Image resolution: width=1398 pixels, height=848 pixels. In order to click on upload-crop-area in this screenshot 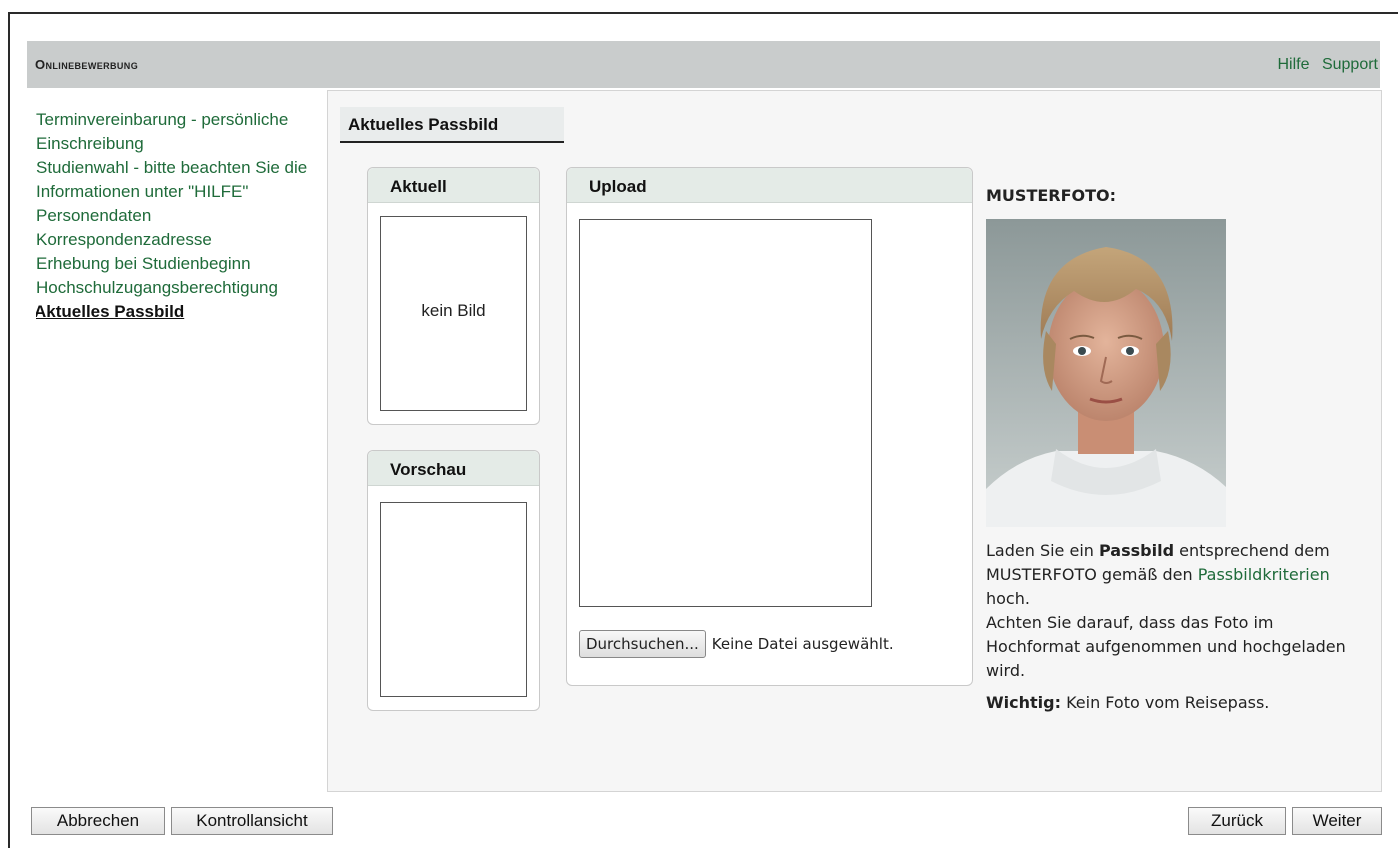, I will do `click(725, 413)`.